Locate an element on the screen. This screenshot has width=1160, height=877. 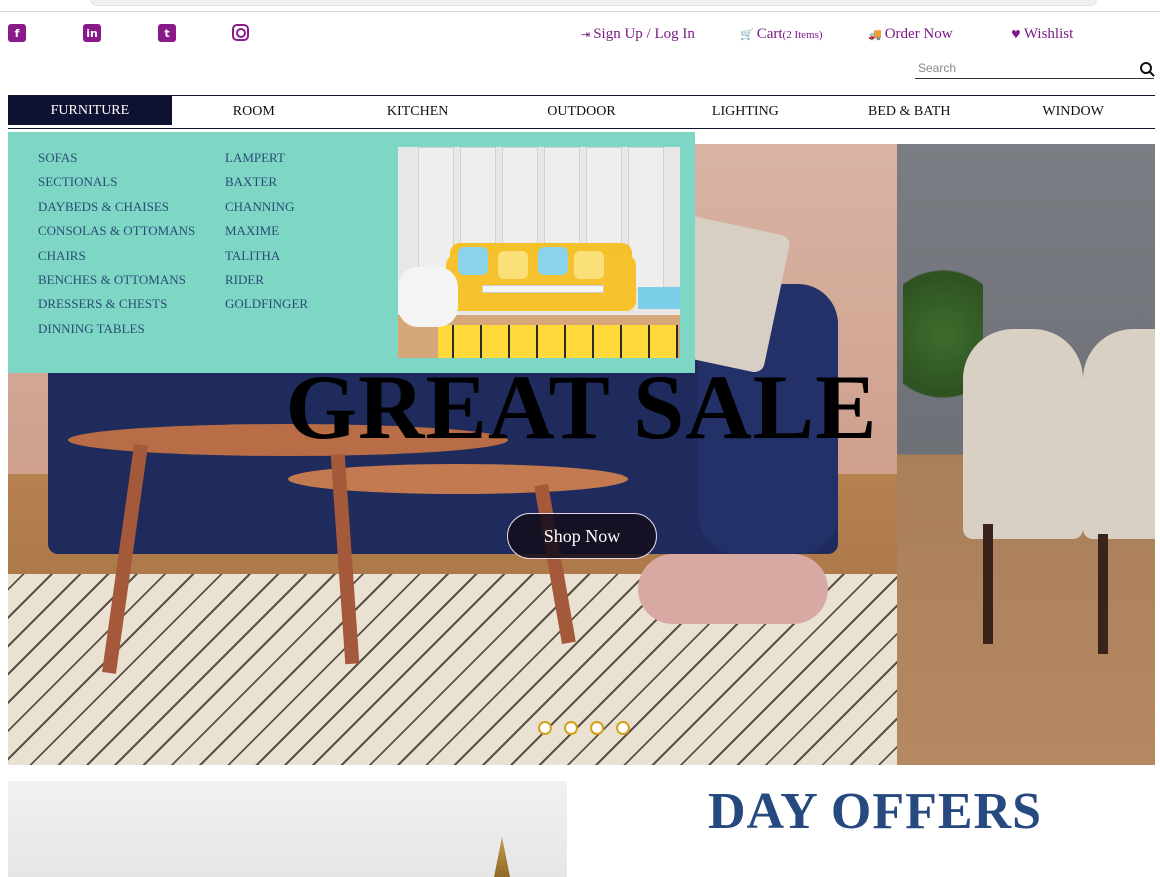
menu-item-daybeds-chaises: DAYBEDS & CHAISES is located at coordinates (116, 207).